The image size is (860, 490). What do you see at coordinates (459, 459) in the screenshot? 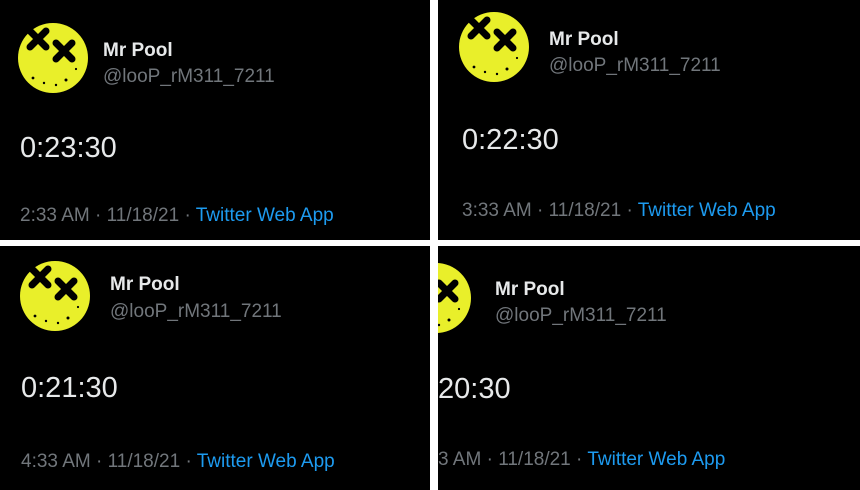
I see `tweet-time: 3 AM` at bounding box center [459, 459].